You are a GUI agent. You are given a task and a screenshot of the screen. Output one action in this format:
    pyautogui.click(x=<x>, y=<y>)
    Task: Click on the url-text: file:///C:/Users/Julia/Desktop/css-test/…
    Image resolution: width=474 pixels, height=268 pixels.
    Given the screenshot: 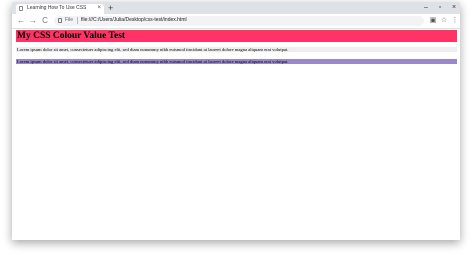 What is the action you would take?
    pyautogui.click(x=134, y=20)
    